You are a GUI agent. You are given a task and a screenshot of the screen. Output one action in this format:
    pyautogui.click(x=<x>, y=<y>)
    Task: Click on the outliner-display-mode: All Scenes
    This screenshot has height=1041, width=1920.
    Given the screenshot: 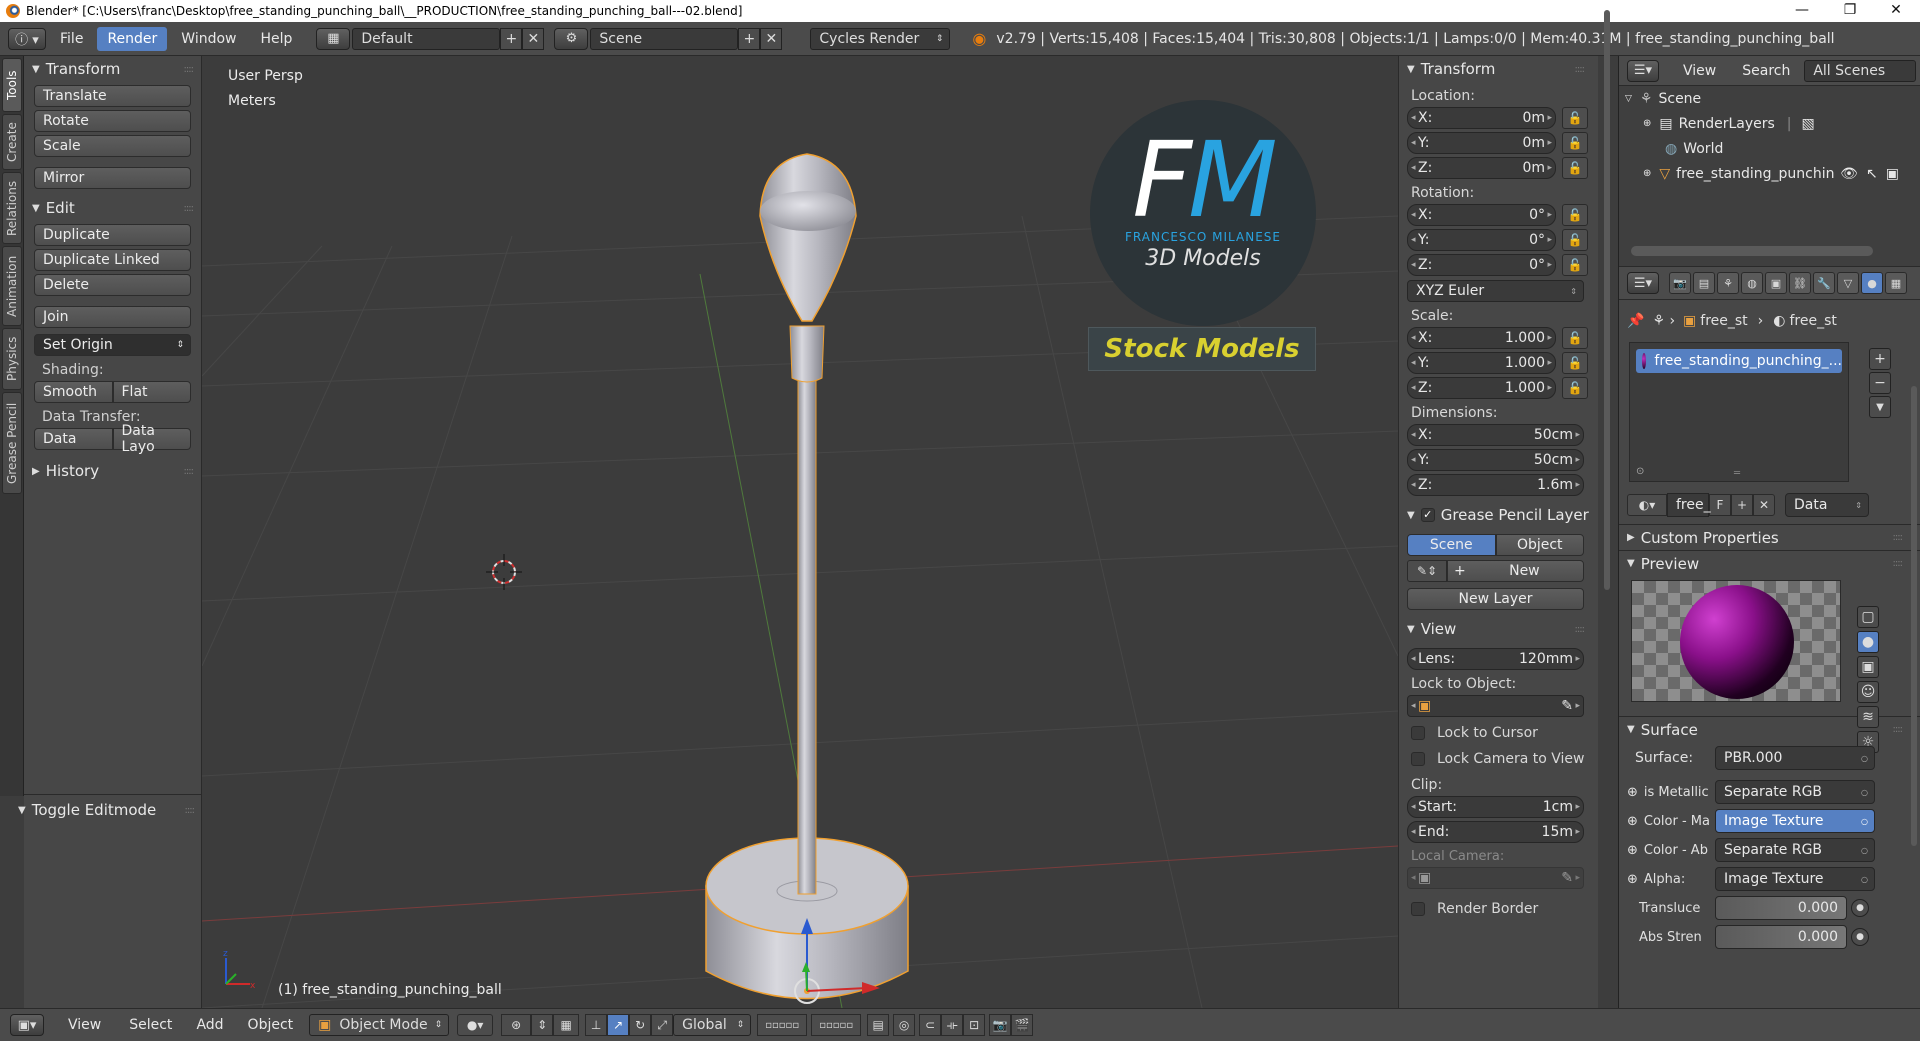 What is the action you would take?
    pyautogui.click(x=1860, y=70)
    